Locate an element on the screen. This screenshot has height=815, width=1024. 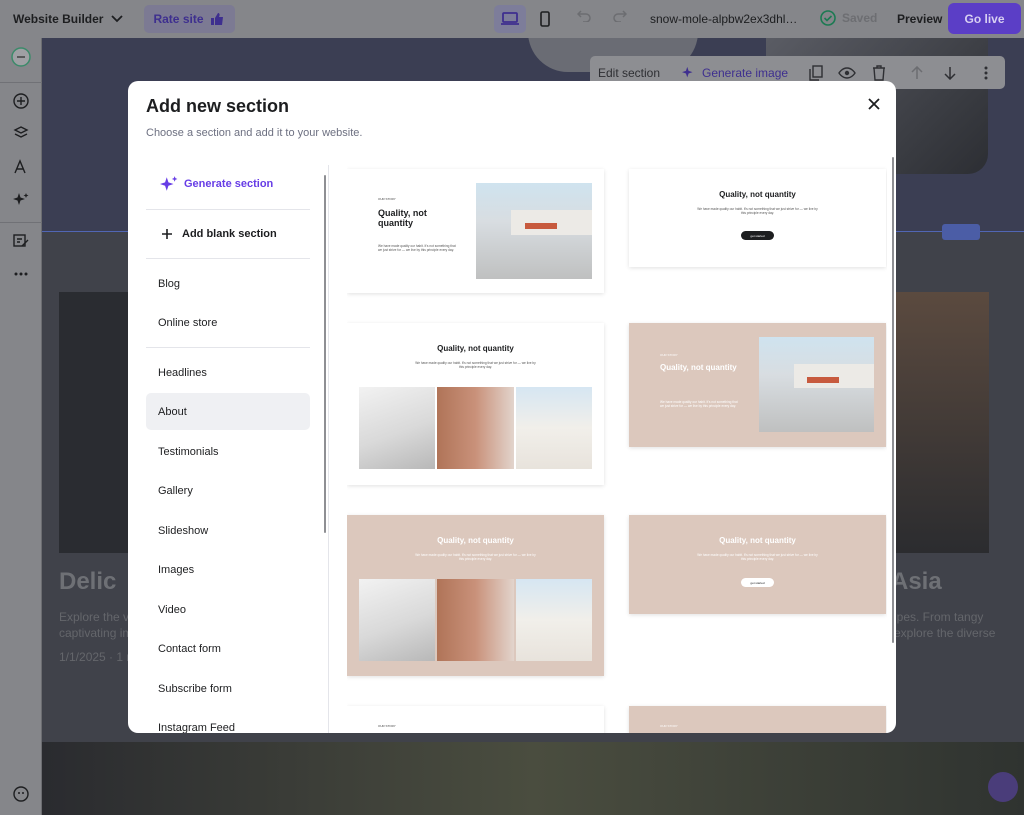
footer-image is located at coordinates (533, 778).